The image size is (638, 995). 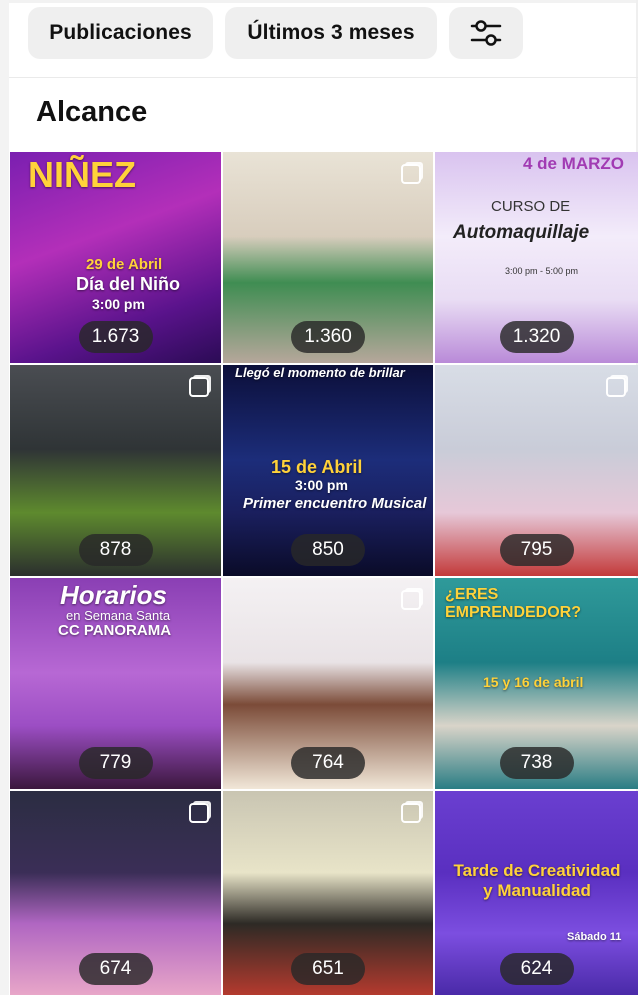 I want to click on reach-count: 1.320, so click(x=536, y=337).